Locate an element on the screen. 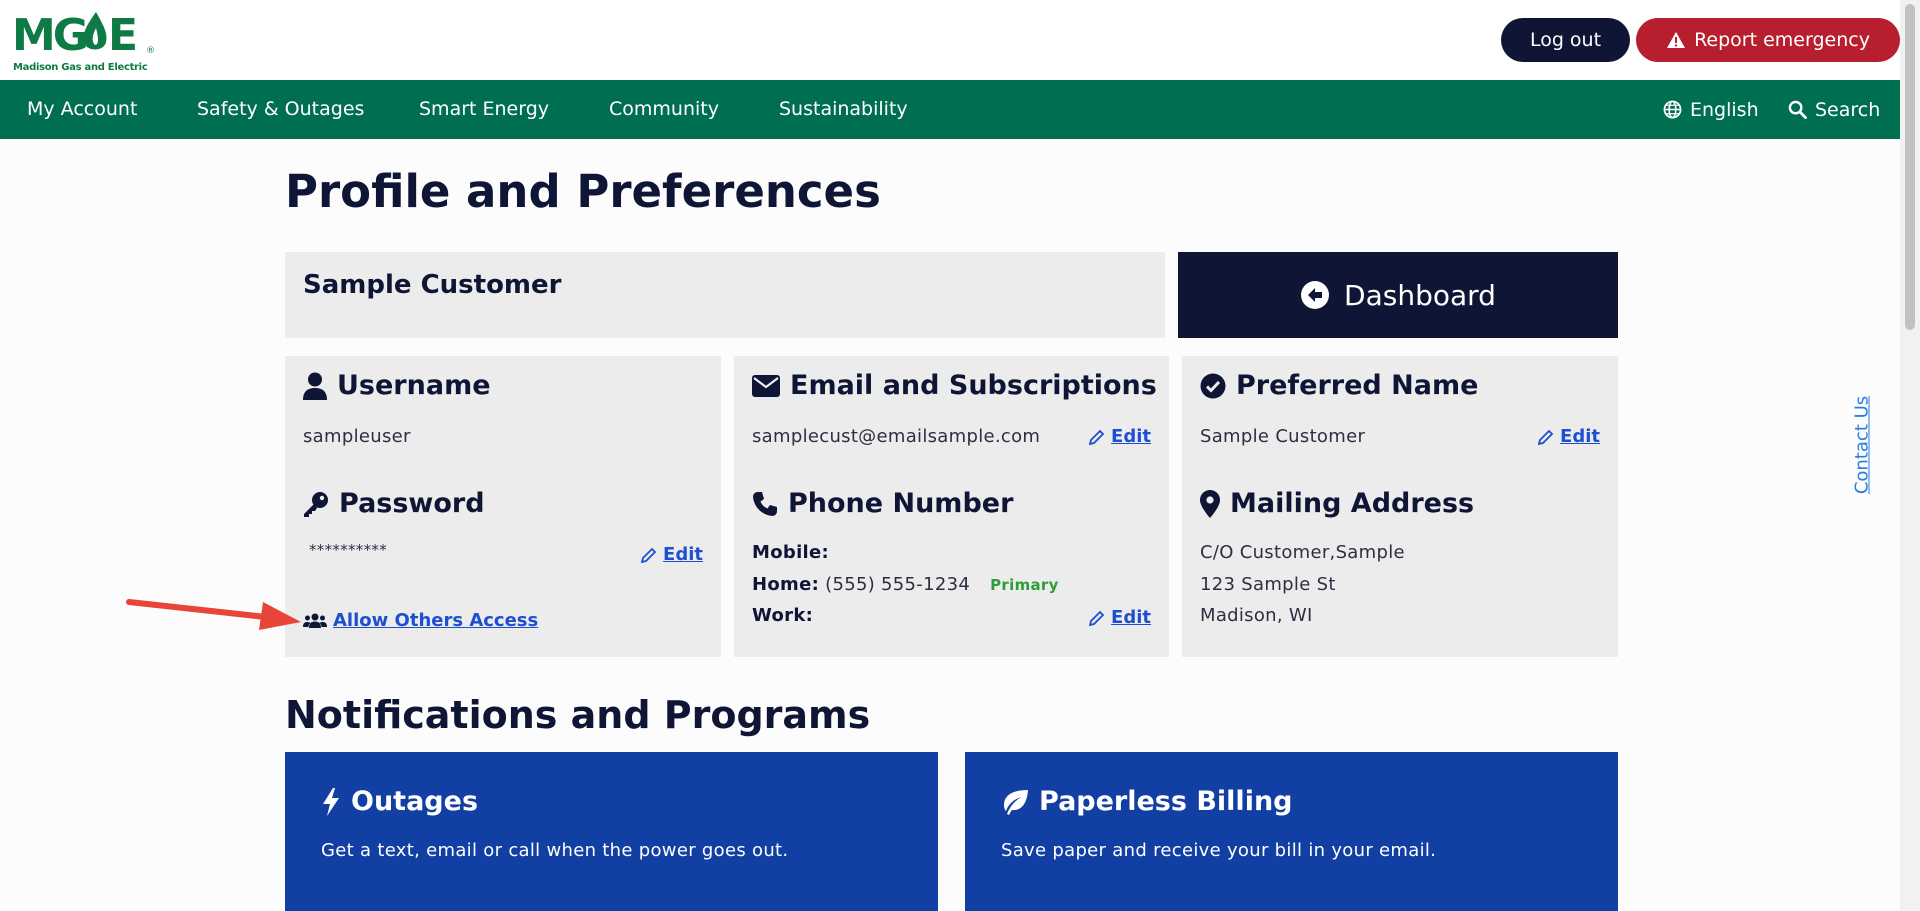  nav-item-safety-outages: Safety & Outages is located at coordinates (280, 109).